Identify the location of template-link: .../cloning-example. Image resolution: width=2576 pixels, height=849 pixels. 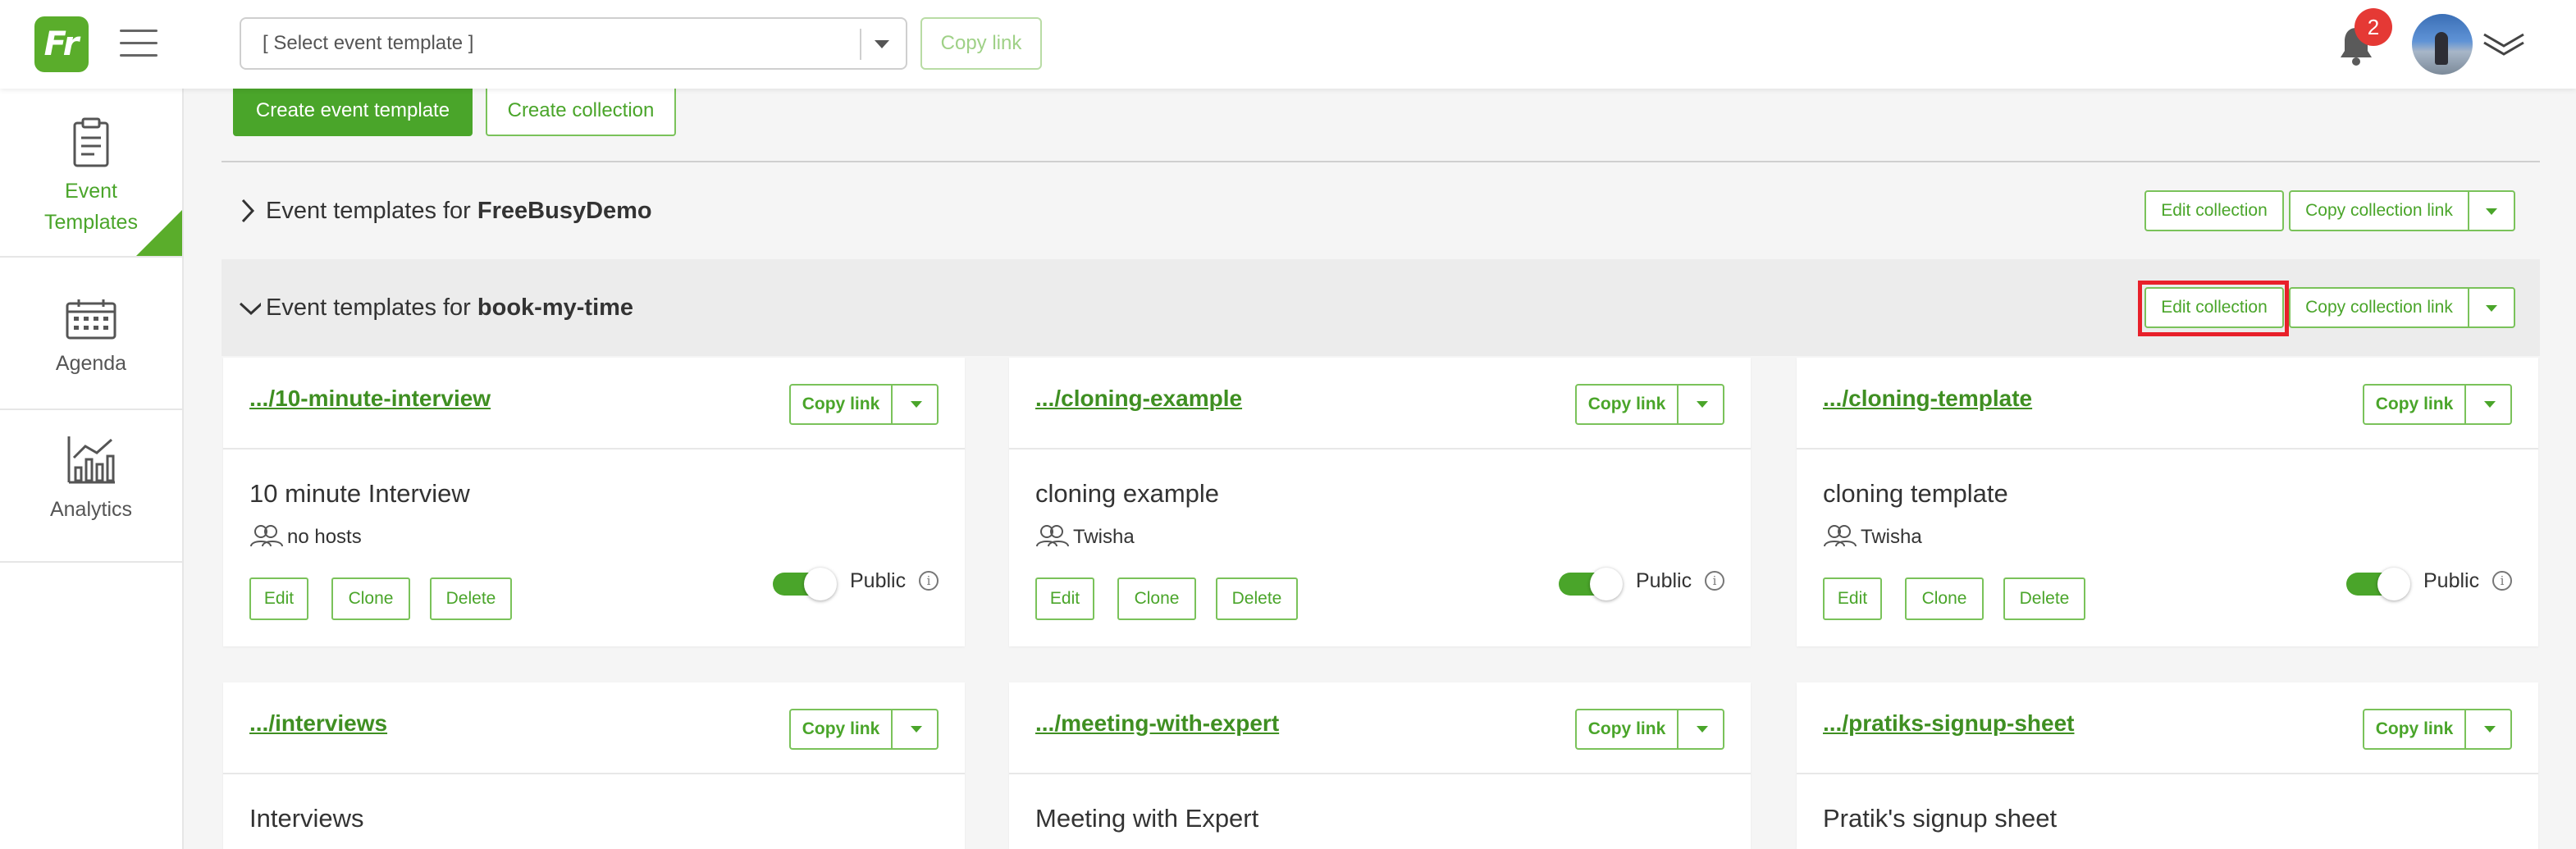
(1138, 399).